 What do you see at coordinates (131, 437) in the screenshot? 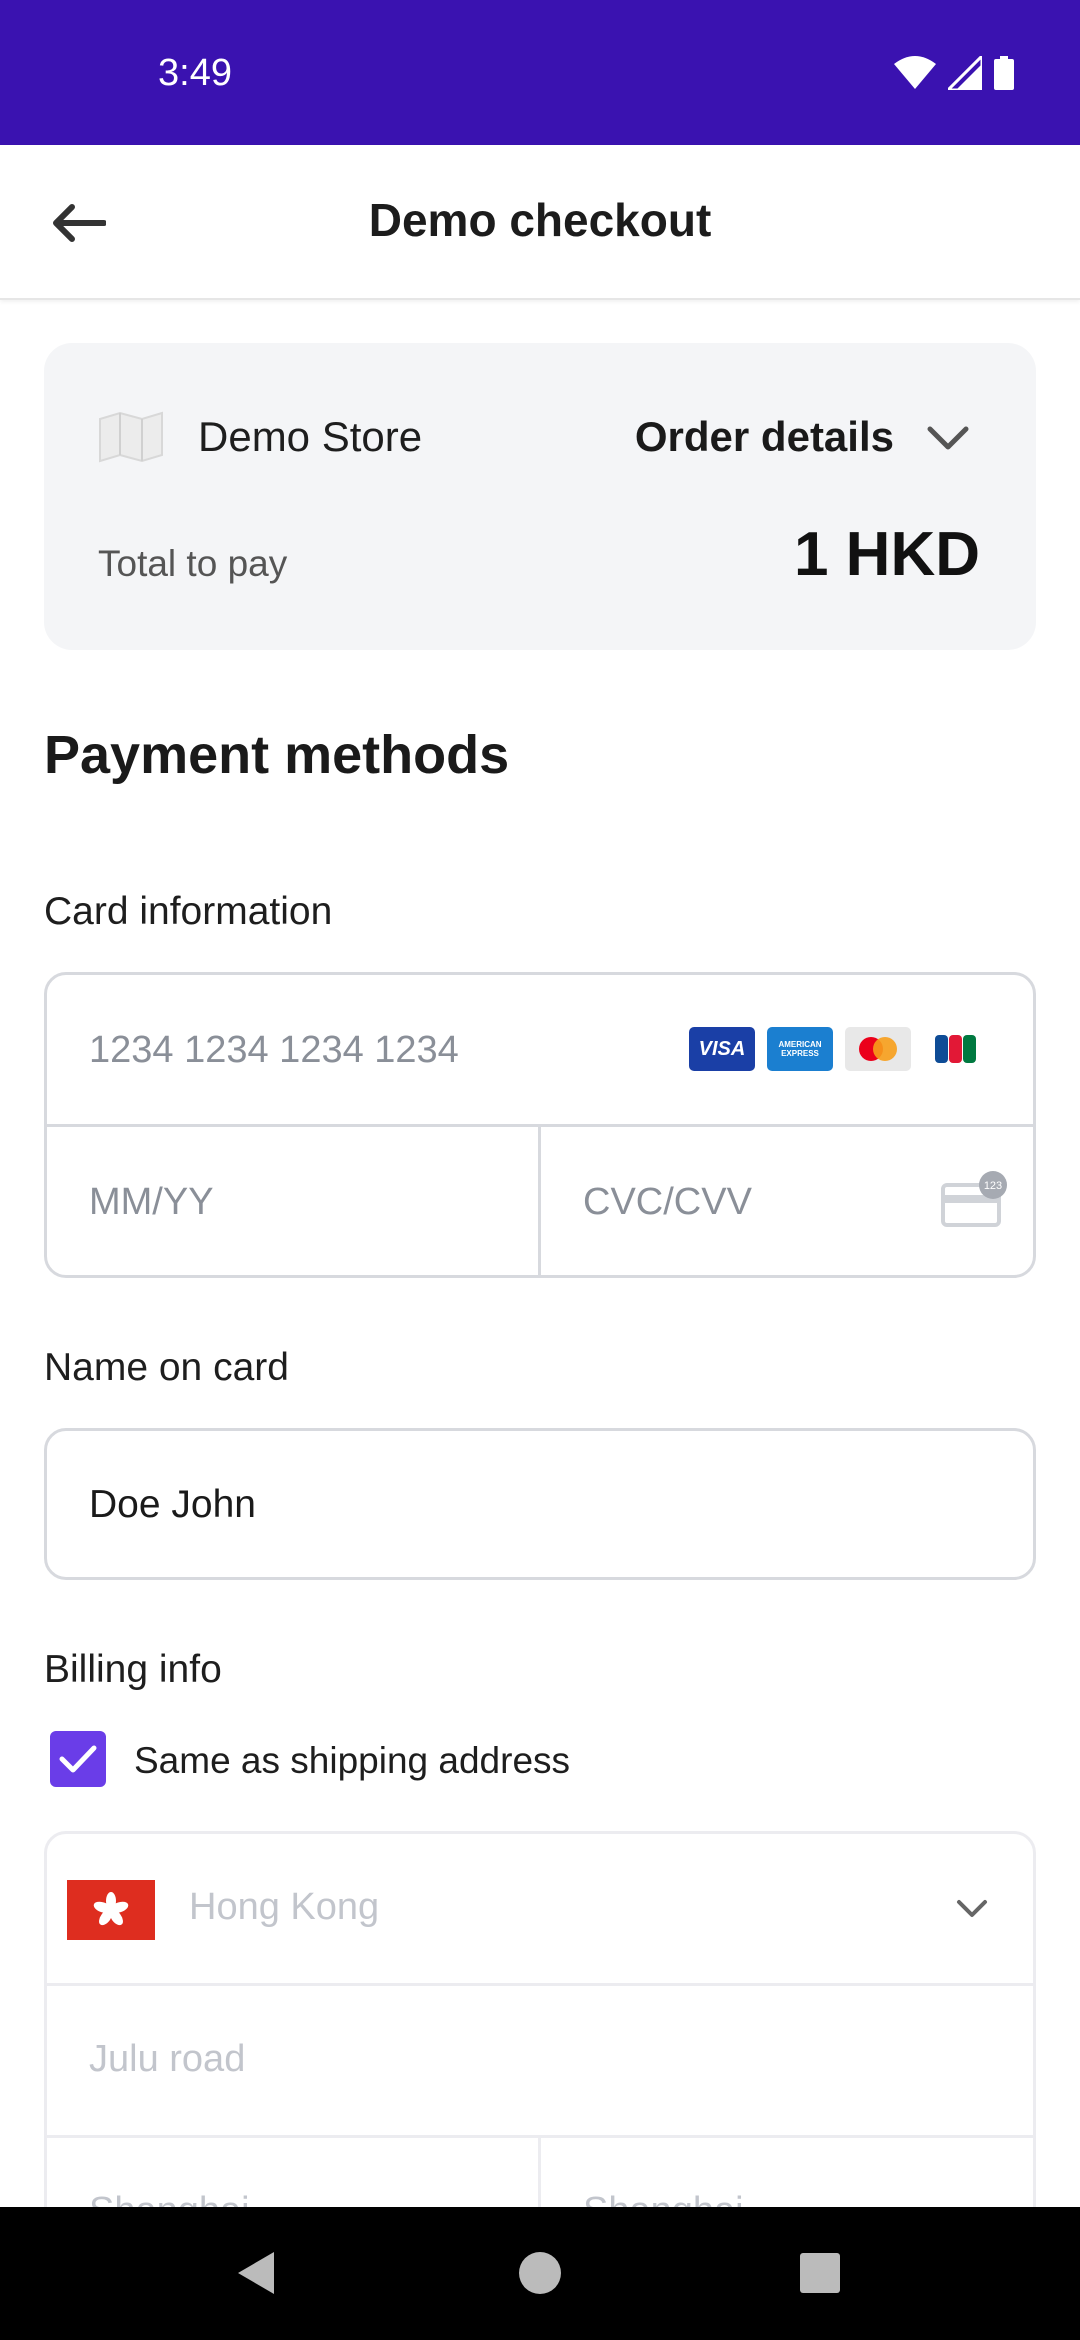
I see `map-icon` at bounding box center [131, 437].